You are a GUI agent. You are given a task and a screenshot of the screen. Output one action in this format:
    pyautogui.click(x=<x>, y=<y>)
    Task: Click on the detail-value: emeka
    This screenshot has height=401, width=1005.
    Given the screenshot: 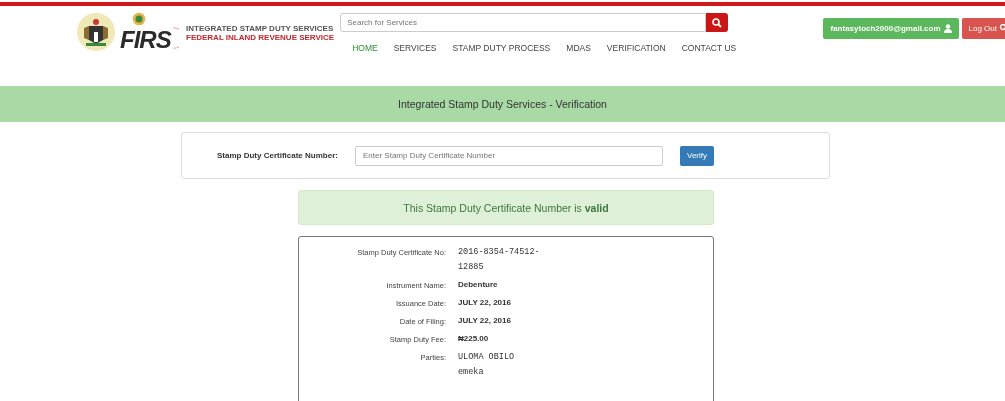 What is the action you would take?
    pyautogui.click(x=471, y=372)
    